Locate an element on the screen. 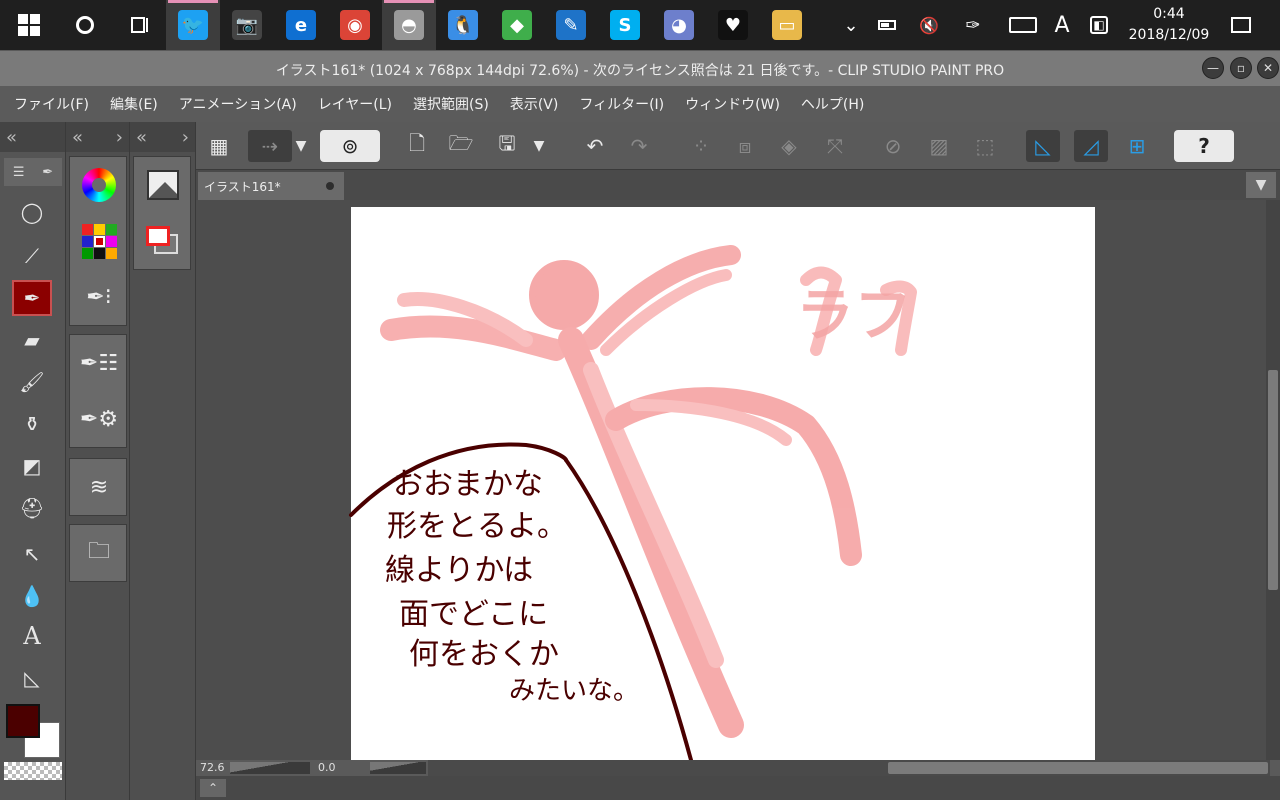  document-tab: イラスト161* is located at coordinates (271, 186).